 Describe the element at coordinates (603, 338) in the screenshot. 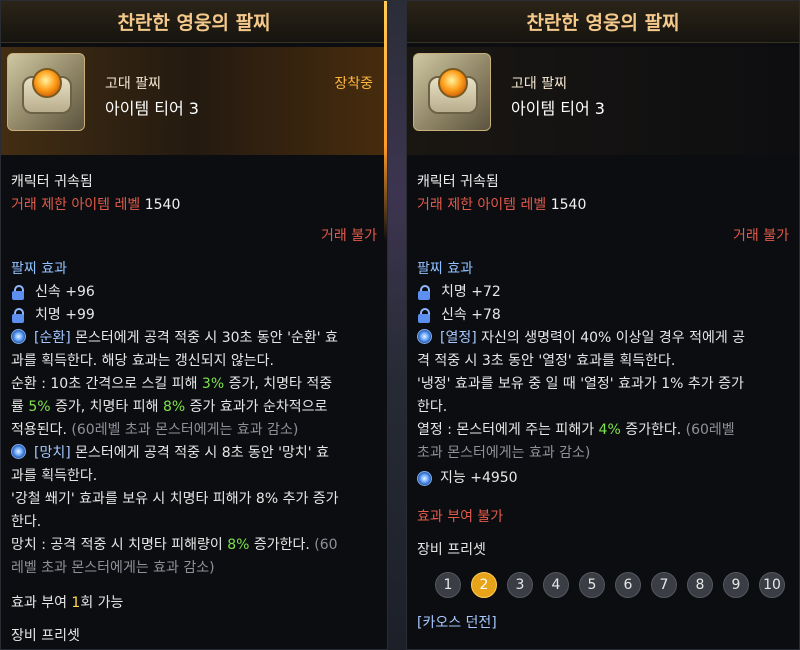

I see `effect-fever: [열정] 자신의 생명력이 40% 이상일 경우 적에게 공` at that location.